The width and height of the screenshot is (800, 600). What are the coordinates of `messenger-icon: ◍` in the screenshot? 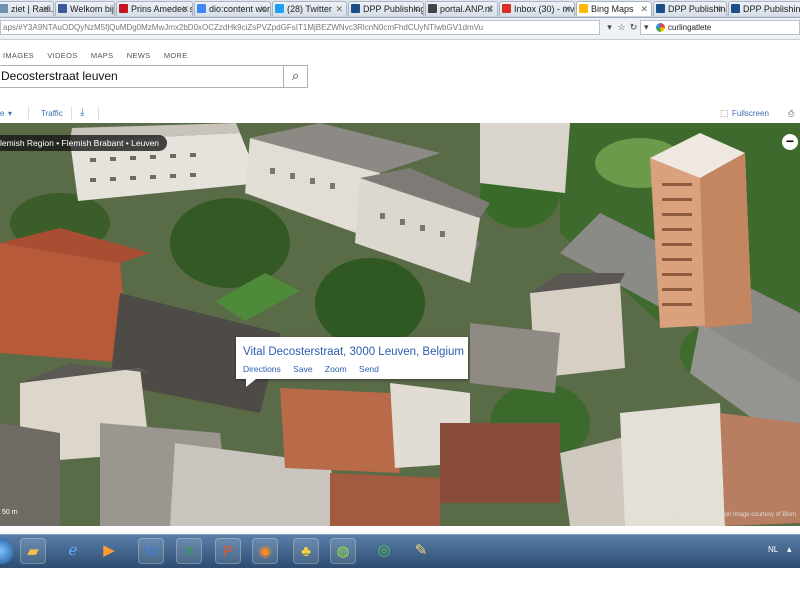 It's located at (343, 551).